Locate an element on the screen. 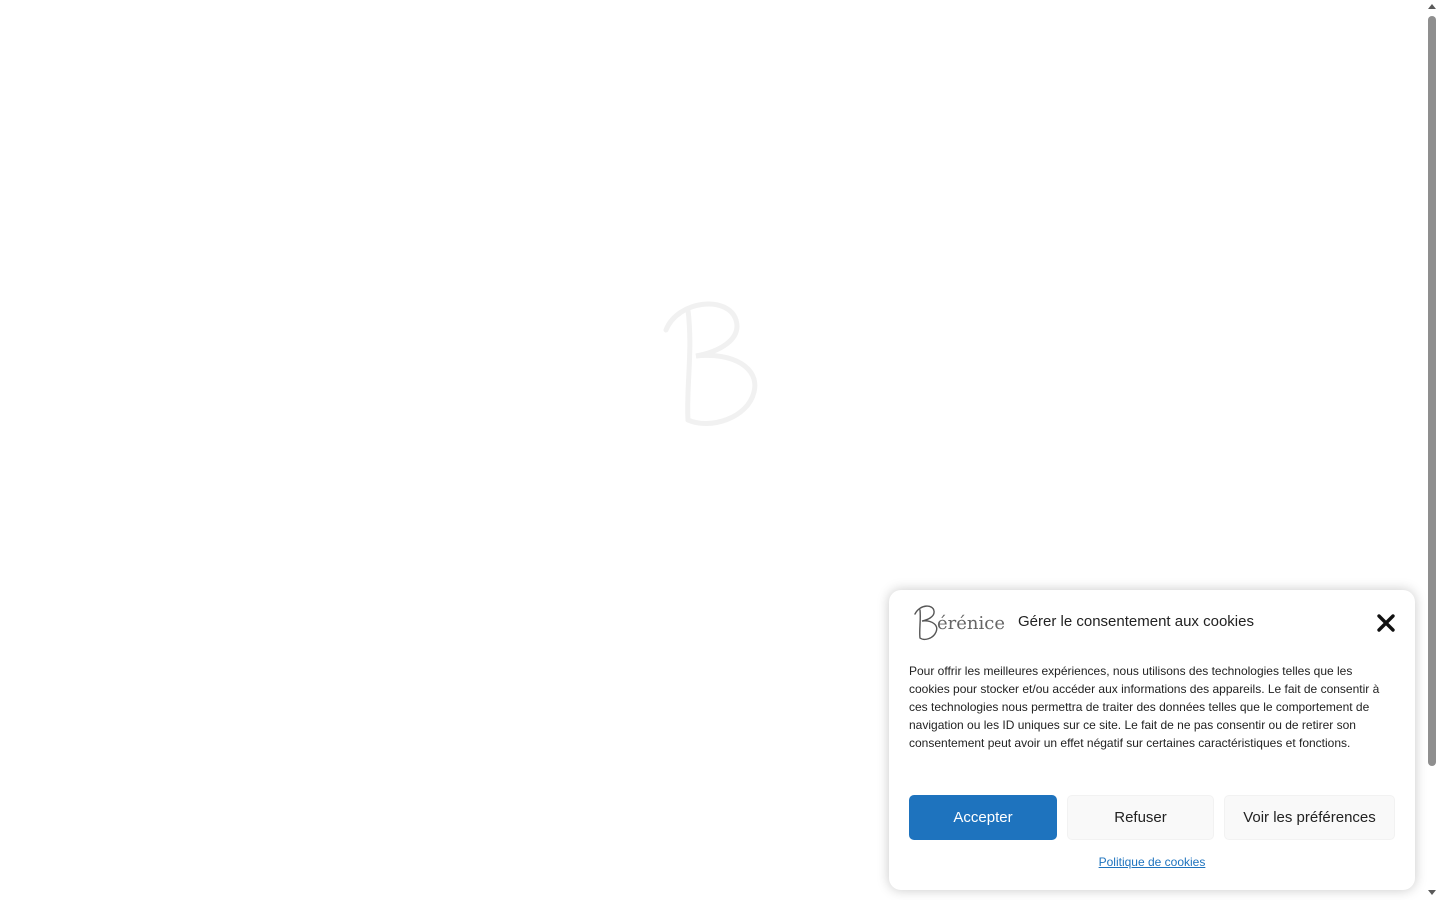 This screenshot has height=900, width=1440. scroll-up-arrow-icon is located at coordinates (1432, 6).